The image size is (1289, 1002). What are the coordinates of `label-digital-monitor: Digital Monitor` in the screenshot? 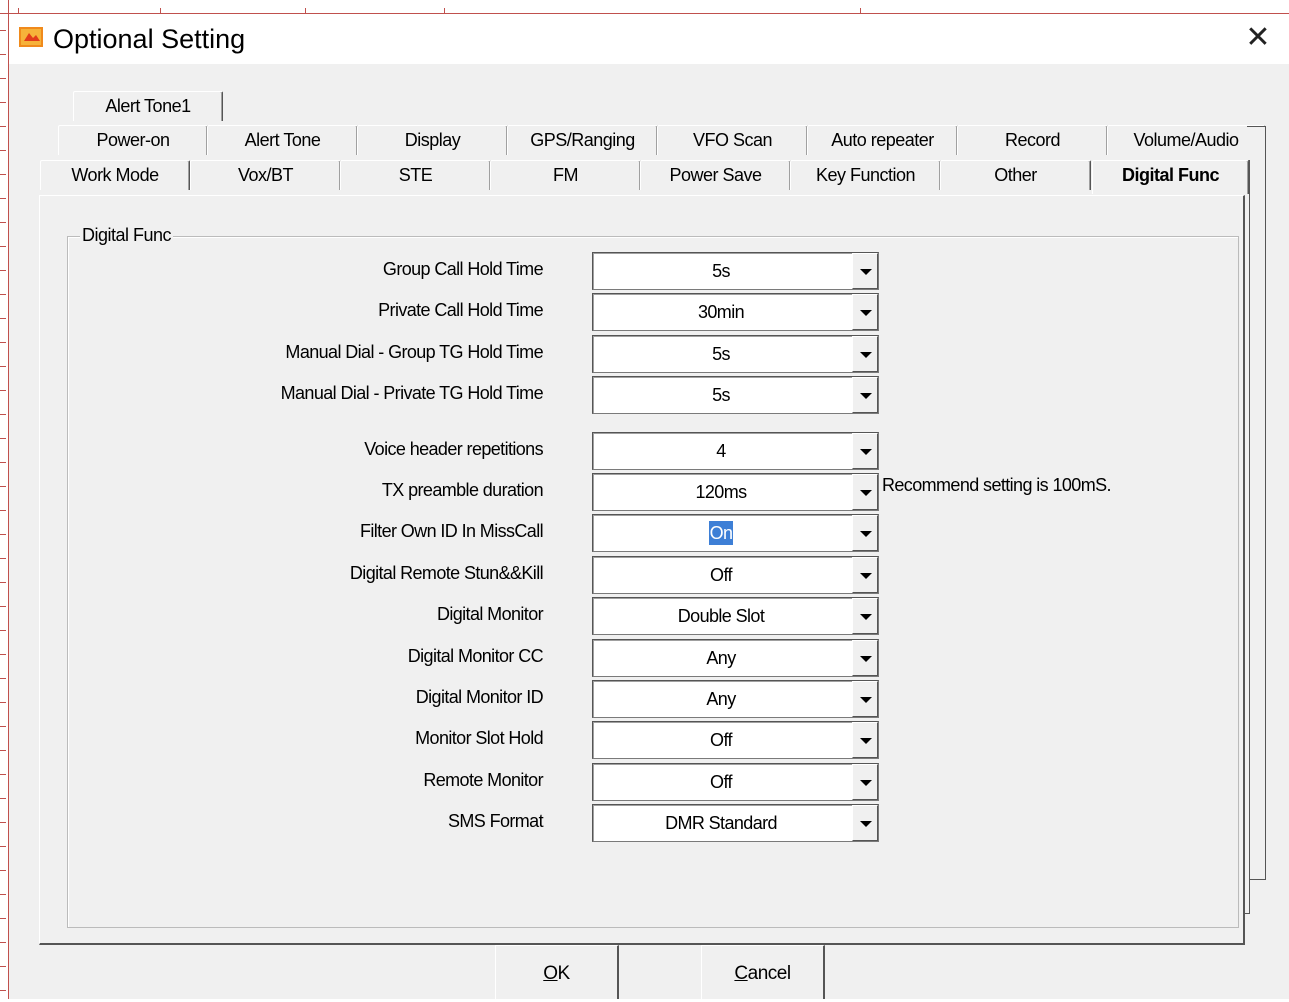 It's located at (490, 614).